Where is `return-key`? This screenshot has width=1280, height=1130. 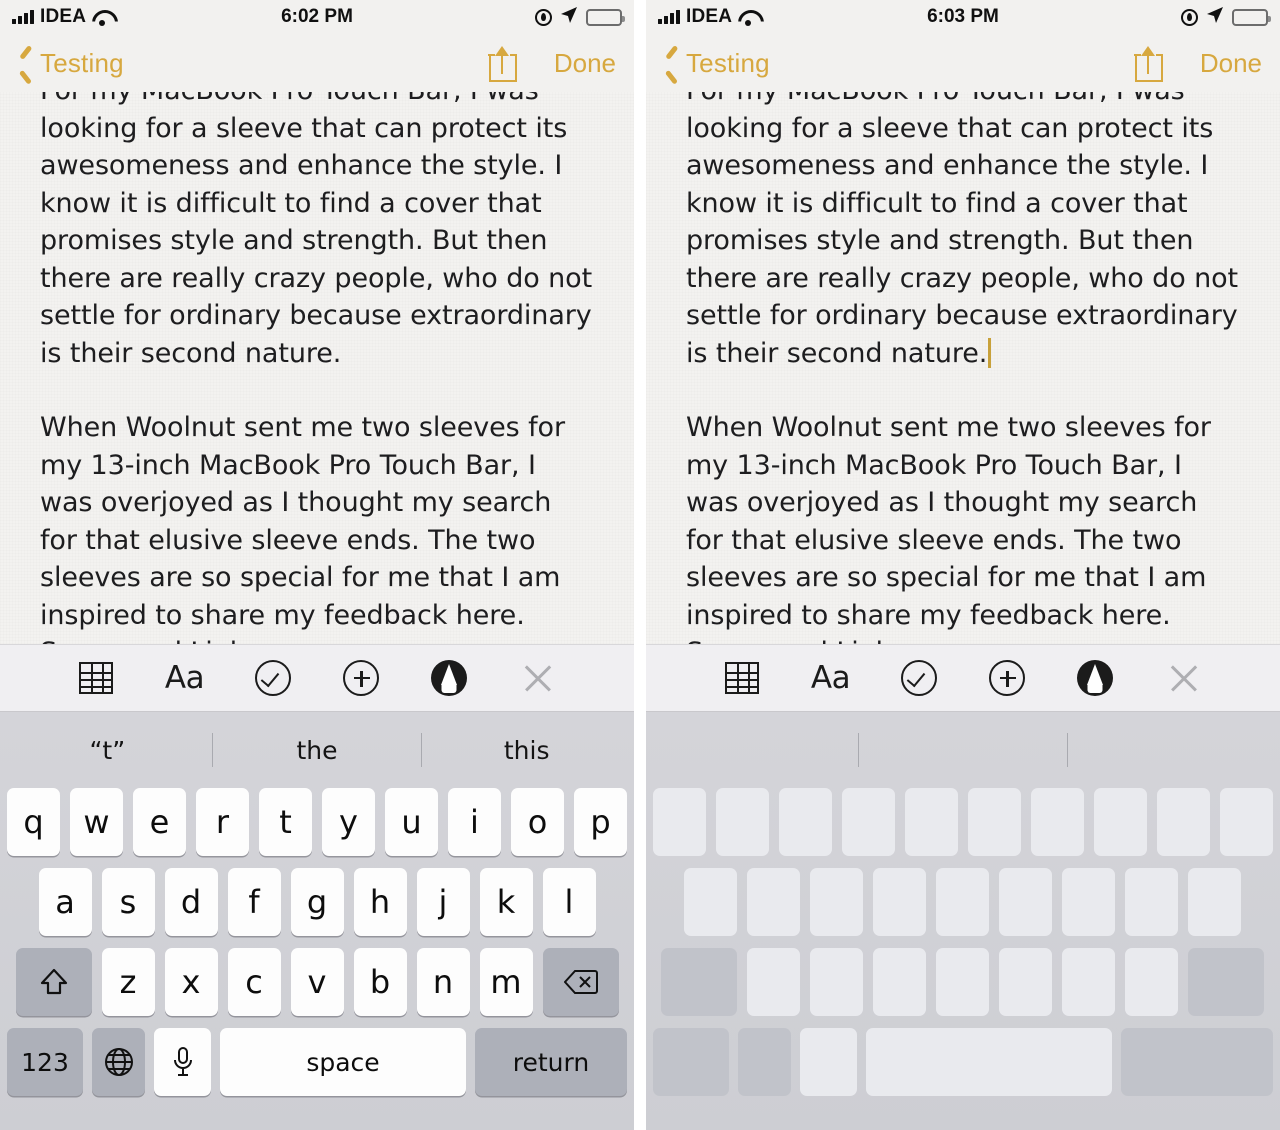
return-key is located at coordinates (1196, 1062).